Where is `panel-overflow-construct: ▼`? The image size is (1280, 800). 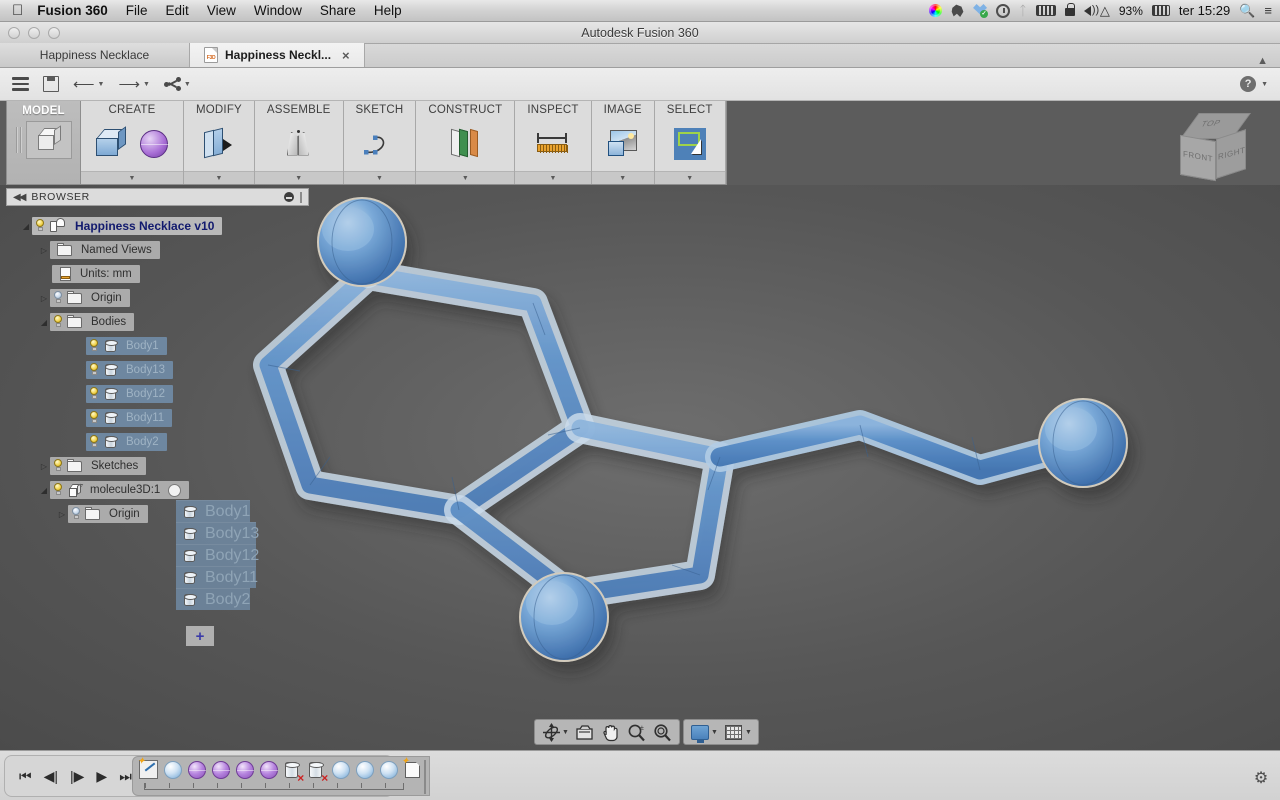 panel-overflow-construct: ▼ is located at coordinates (465, 177).